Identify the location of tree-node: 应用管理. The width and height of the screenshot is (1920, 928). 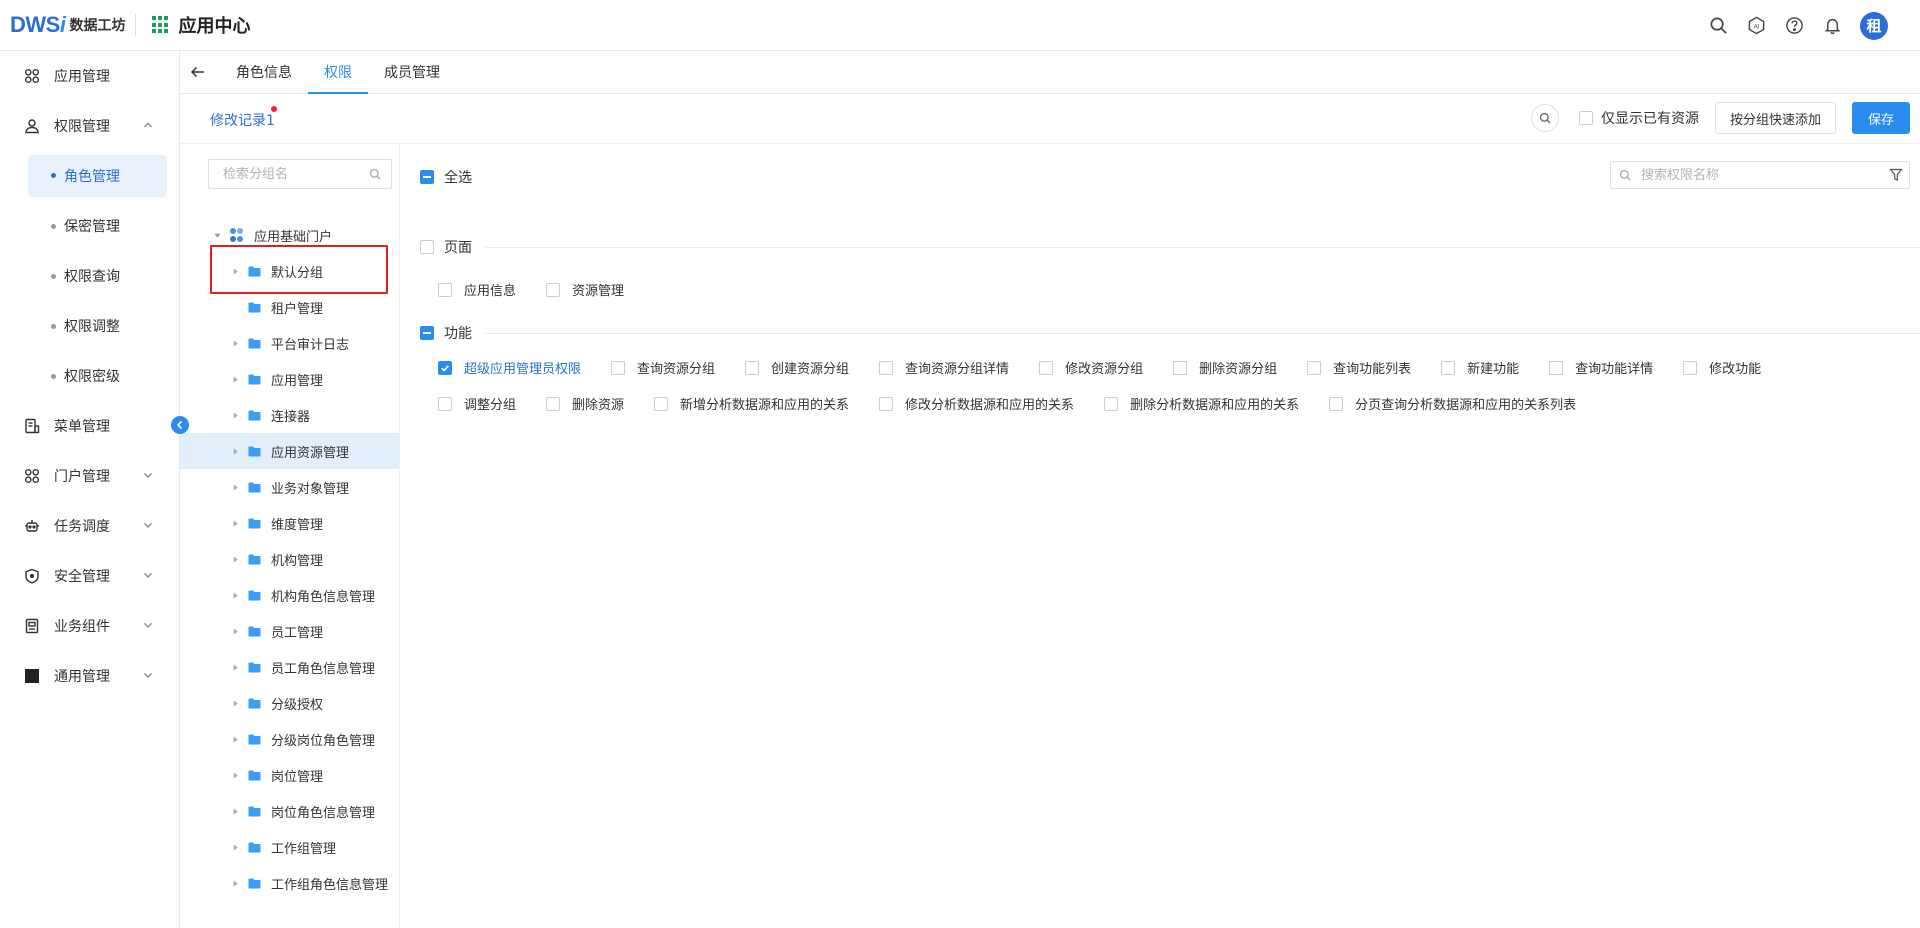
(299, 379).